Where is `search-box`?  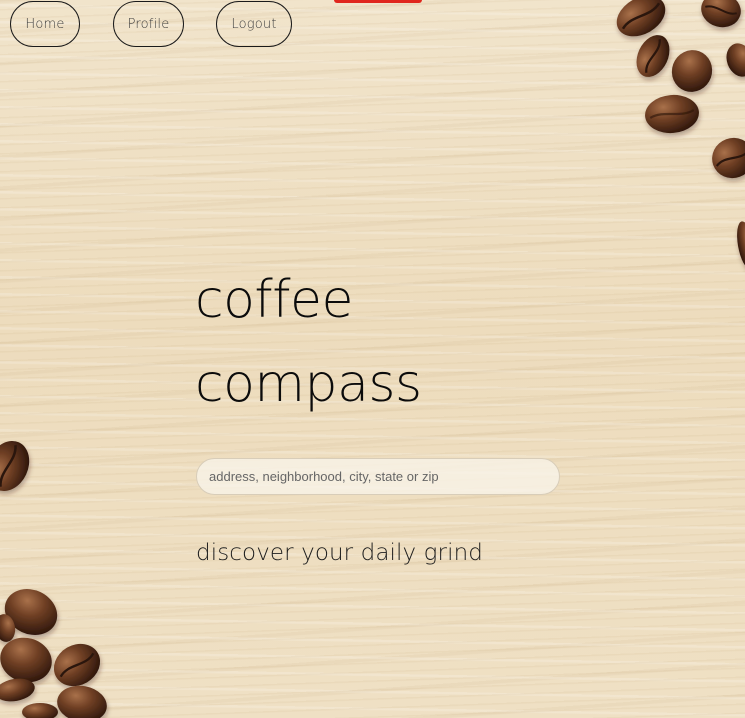 search-box is located at coordinates (378, 476).